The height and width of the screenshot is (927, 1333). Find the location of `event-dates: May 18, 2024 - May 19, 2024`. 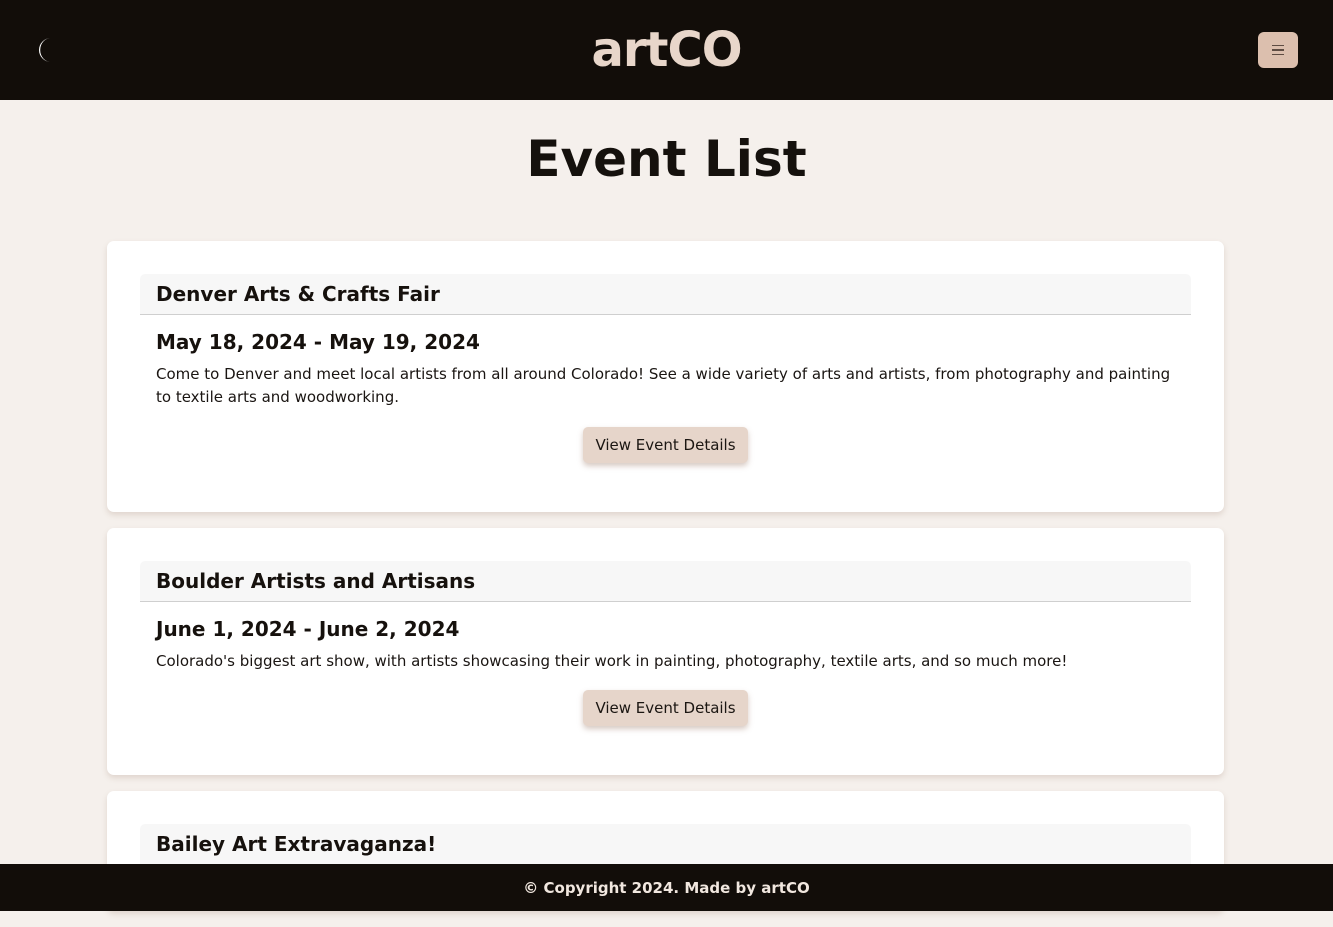

event-dates: May 18, 2024 - May 19, 2024 is located at coordinates (318, 342).